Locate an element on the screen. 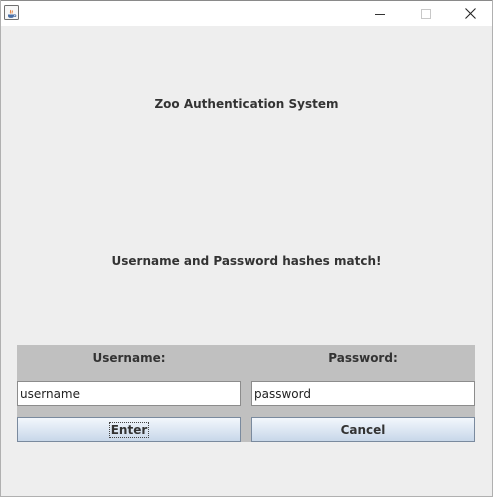  status-message: Username and Password hashes match! is located at coordinates (246, 261).